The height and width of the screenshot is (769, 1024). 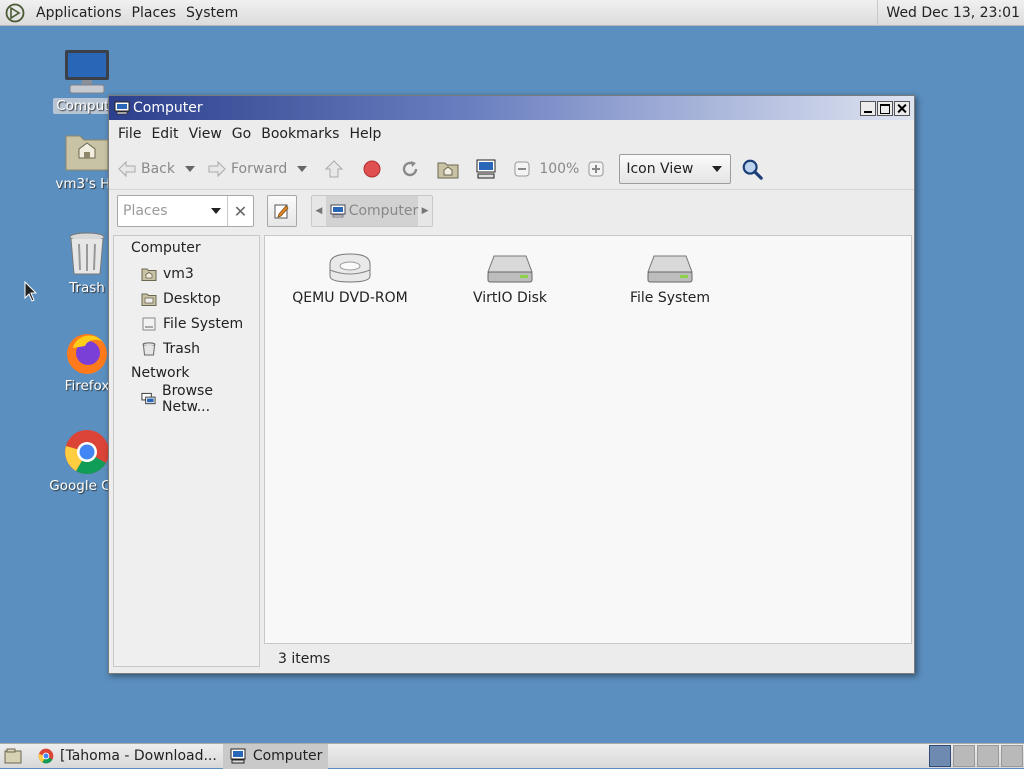 I want to click on reload-button, so click(x=410, y=169).